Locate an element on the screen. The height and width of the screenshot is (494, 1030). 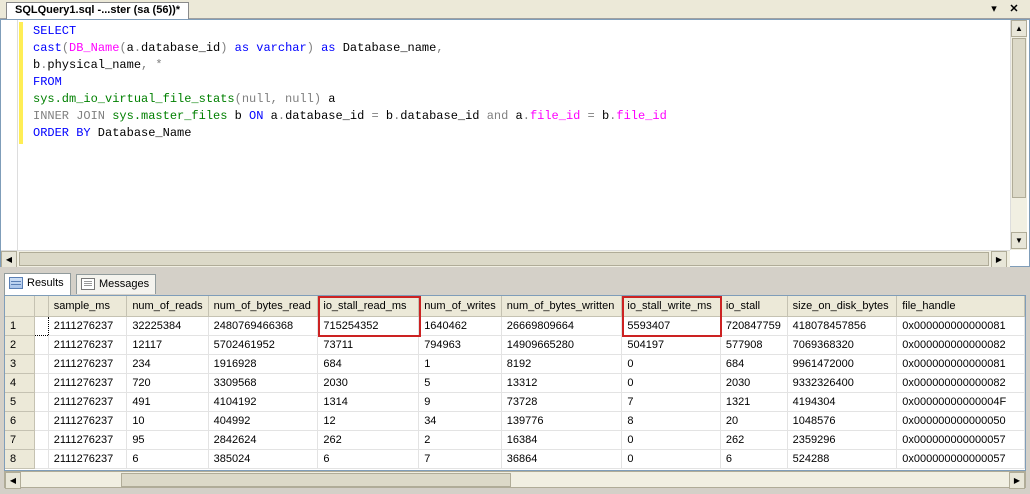
table-cell: 0x00000000000004F is located at coordinates (960, 402).